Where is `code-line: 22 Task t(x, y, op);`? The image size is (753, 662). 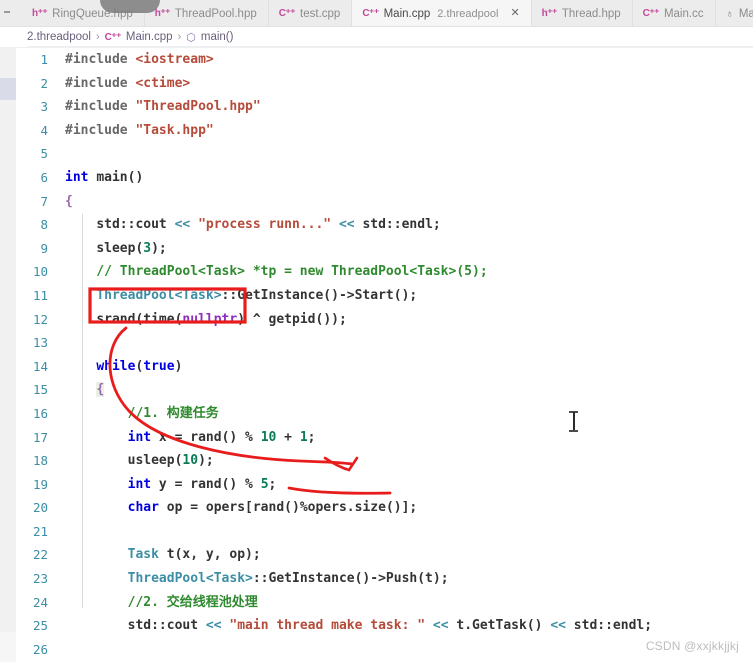 code-line: 22 Task t(x, y, op); is located at coordinates (384, 555).